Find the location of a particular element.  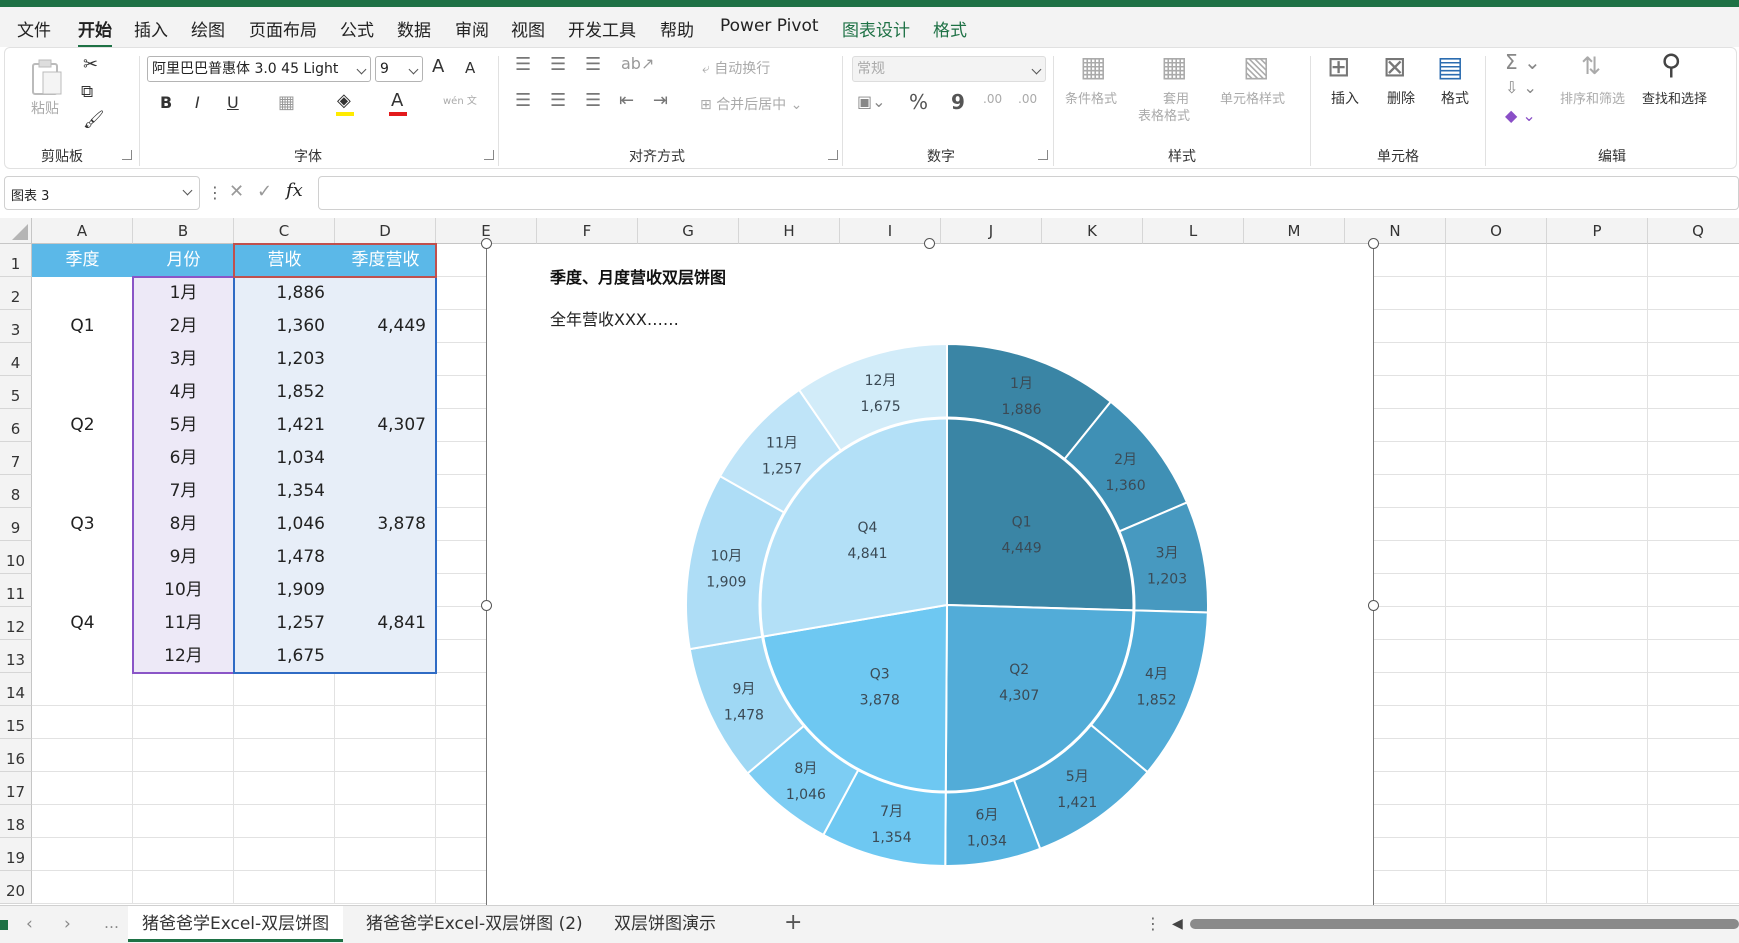

font-color-button: A is located at coordinates (397, 100).